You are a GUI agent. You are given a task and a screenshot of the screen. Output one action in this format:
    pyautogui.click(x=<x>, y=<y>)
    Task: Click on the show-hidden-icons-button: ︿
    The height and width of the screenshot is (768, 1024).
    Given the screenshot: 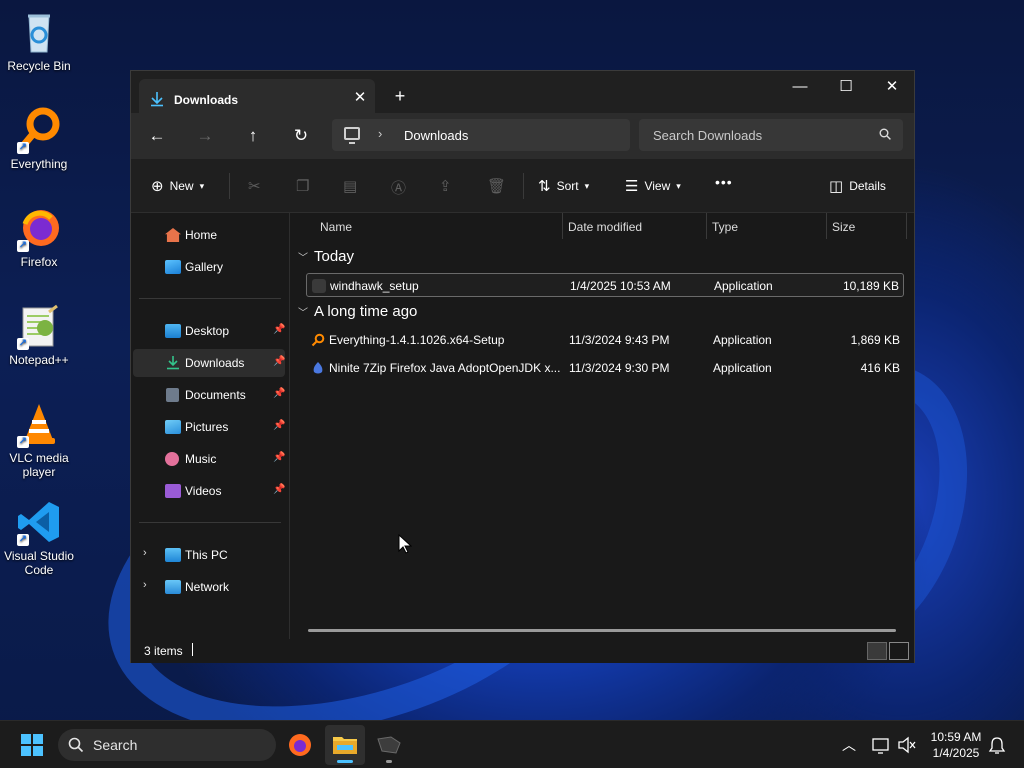 What is the action you would take?
    pyautogui.click(x=849, y=745)
    